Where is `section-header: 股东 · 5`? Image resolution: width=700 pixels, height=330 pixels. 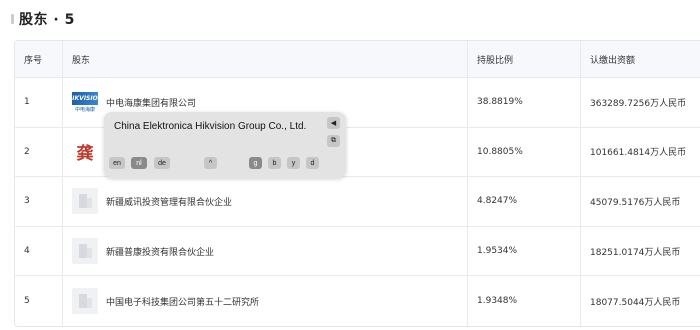 section-header: 股东 · 5 is located at coordinates (43, 19).